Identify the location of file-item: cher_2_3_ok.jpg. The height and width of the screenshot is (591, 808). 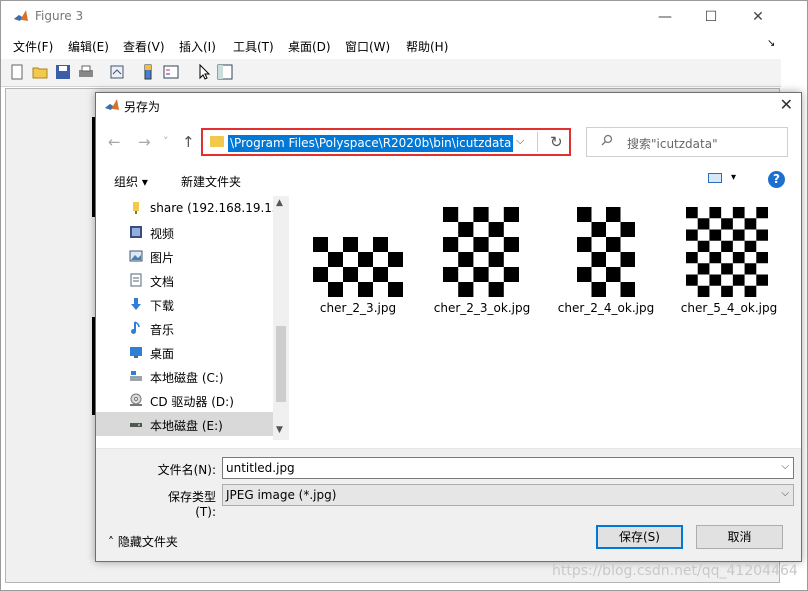
(482, 263).